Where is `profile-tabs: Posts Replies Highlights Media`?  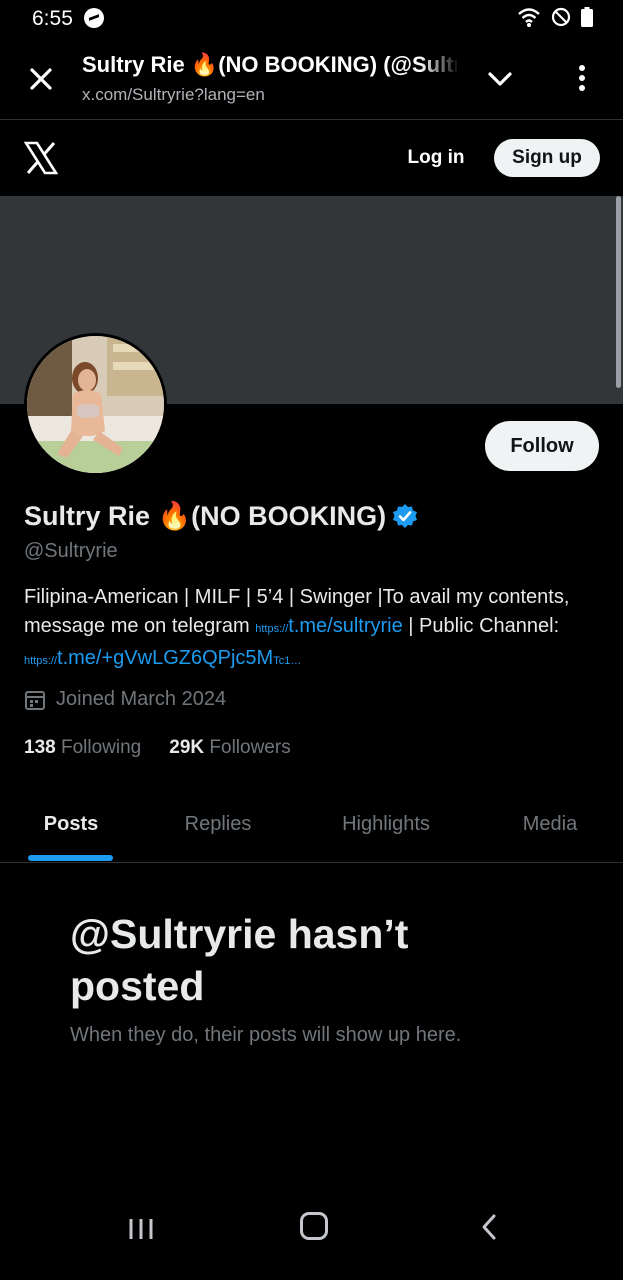
profile-tabs: Posts Replies Highlights Media is located at coordinates (311, 826).